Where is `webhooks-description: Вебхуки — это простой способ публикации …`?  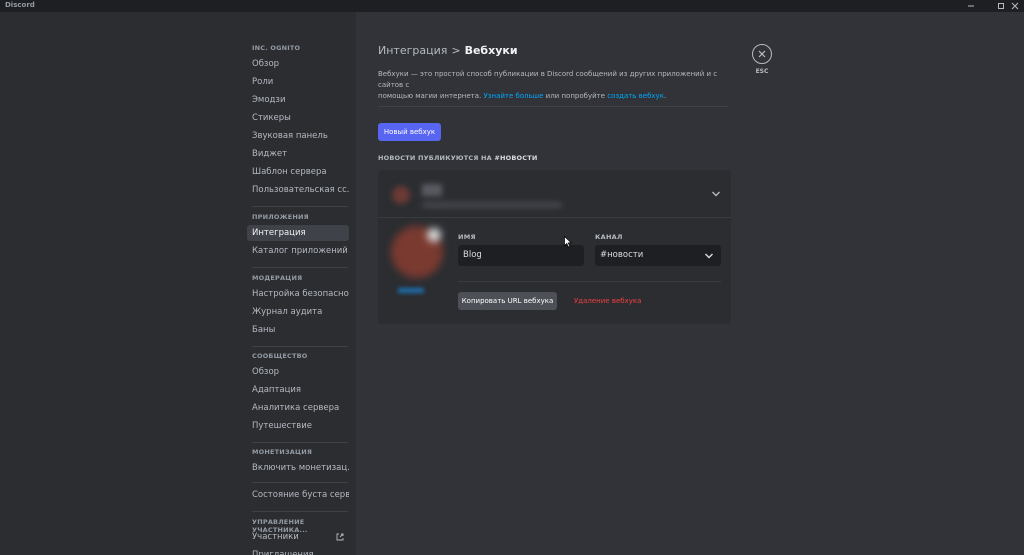 webhooks-description: Вебхуки — это простой способ публикации … is located at coordinates (553, 85).